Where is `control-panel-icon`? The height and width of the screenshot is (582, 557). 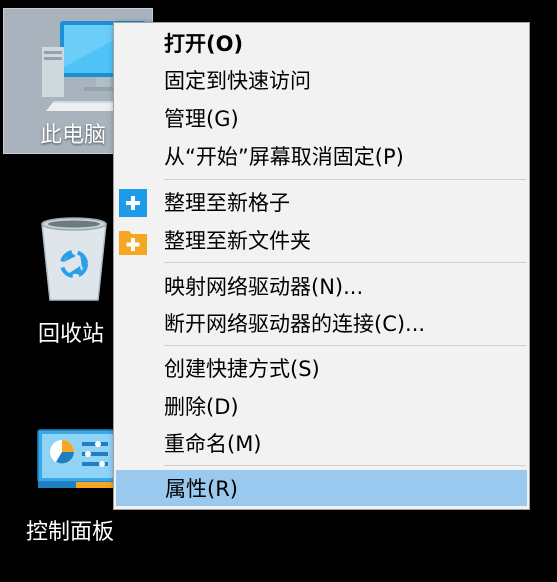
control-panel-icon is located at coordinates (78, 458).